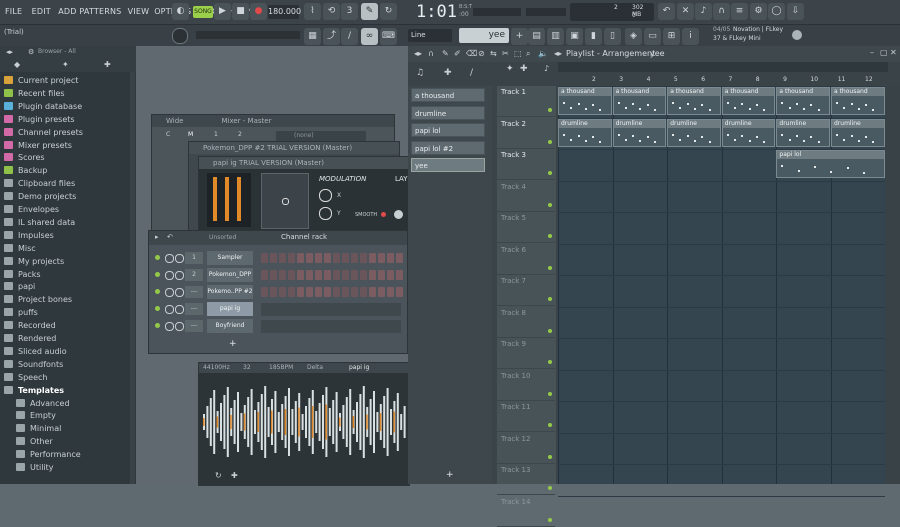  Describe the element at coordinates (612, 36) in the screenshot. I see `browser-icon: ▯` at that location.